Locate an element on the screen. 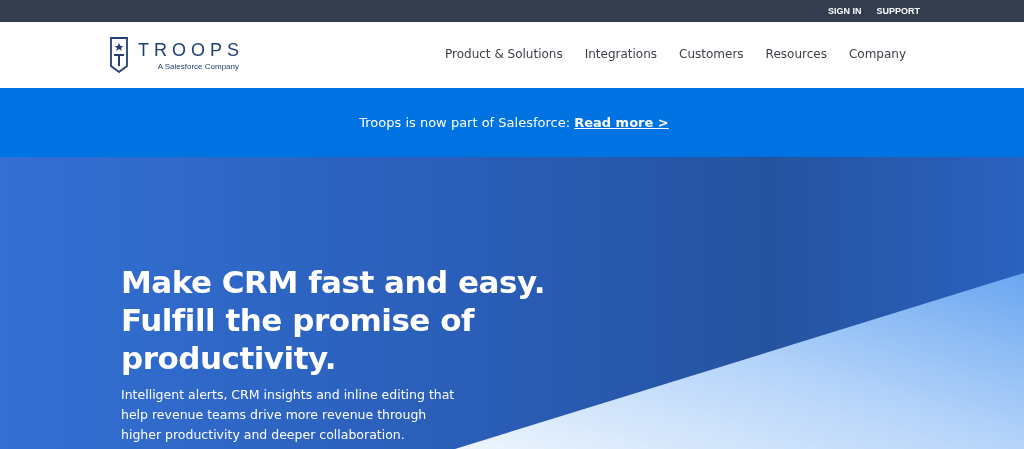 This screenshot has width=1024, height=449. announcement-text: Troops is now part of Salesforce: Read more > is located at coordinates (514, 122).